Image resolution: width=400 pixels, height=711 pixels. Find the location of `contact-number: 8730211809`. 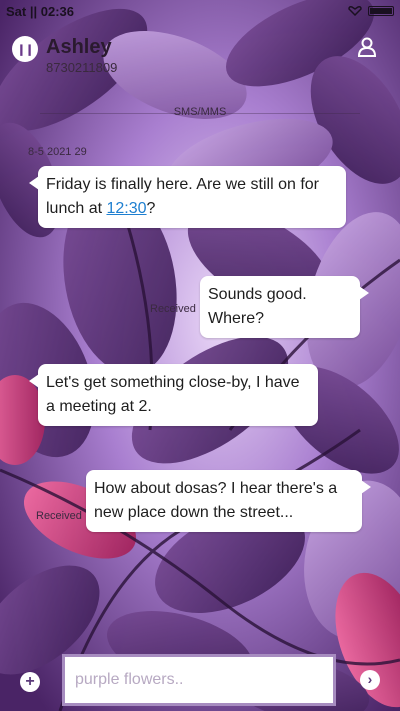

contact-number: 8730211809 is located at coordinates (82, 67).